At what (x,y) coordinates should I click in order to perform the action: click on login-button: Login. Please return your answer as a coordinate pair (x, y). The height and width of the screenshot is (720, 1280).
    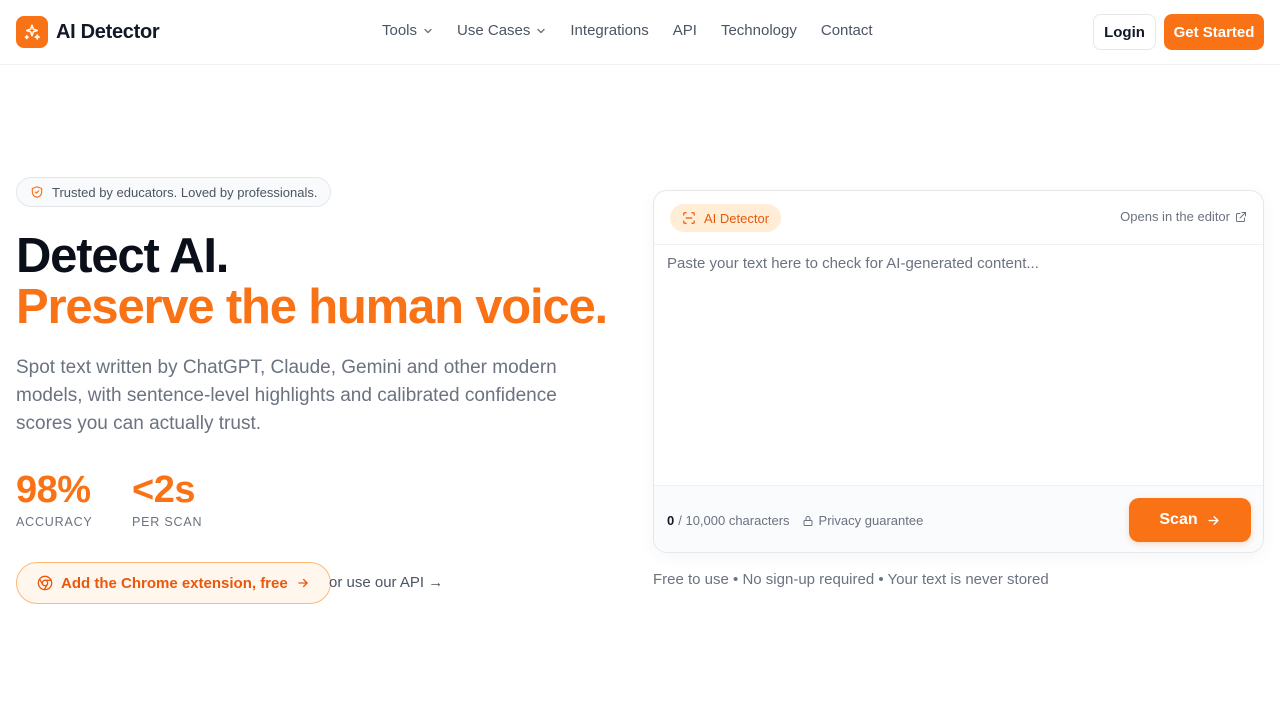
    Looking at the image, I should click on (1124, 32).